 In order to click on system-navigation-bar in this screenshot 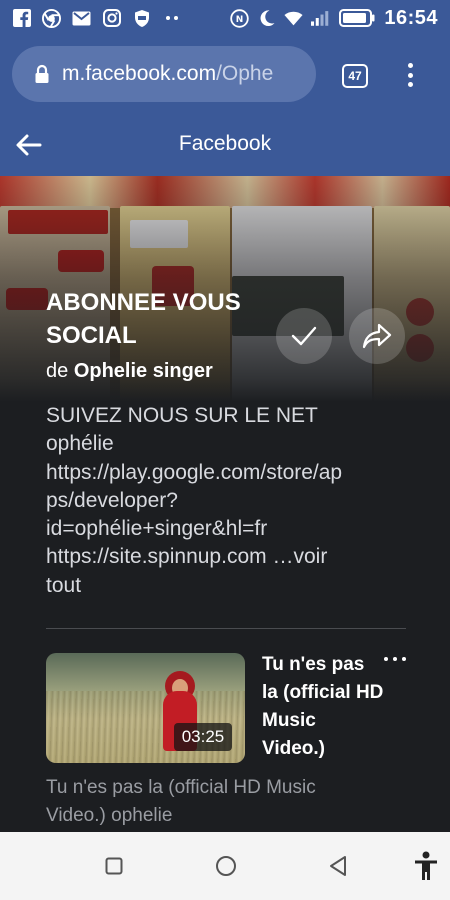, I will do `click(225, 866)`.